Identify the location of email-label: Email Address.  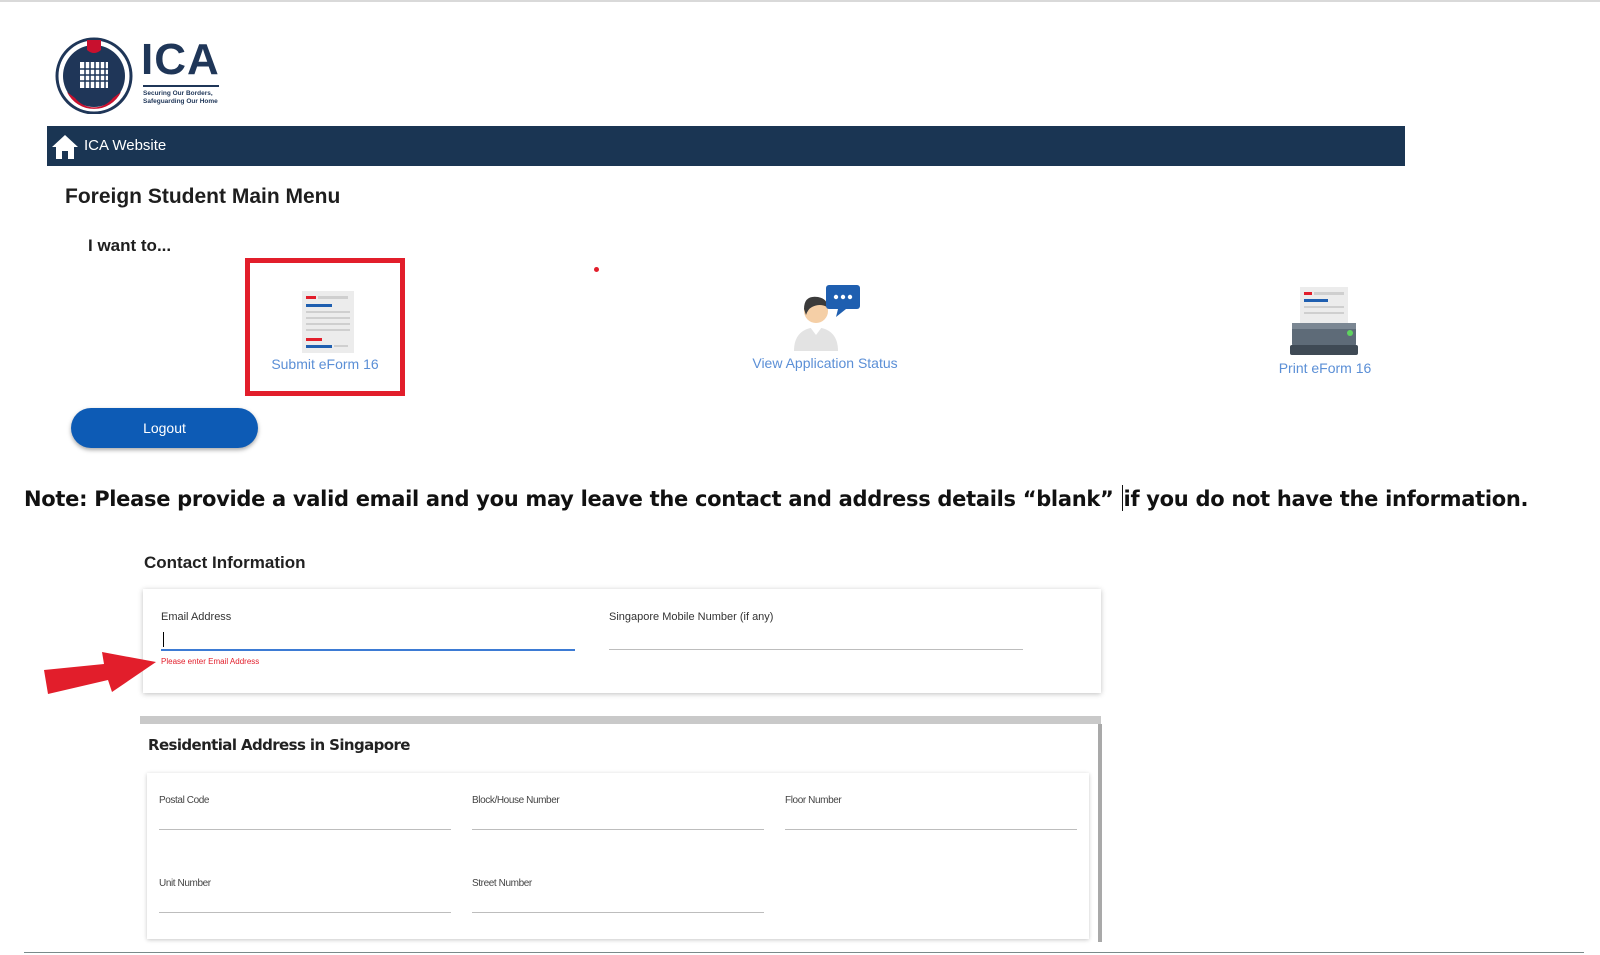
(196, 617).